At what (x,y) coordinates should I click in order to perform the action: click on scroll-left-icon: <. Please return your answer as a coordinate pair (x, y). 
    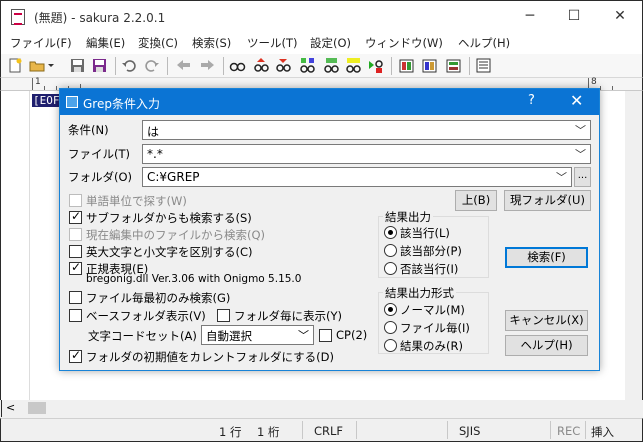
    Looking at the image, I should click on (10, 407).